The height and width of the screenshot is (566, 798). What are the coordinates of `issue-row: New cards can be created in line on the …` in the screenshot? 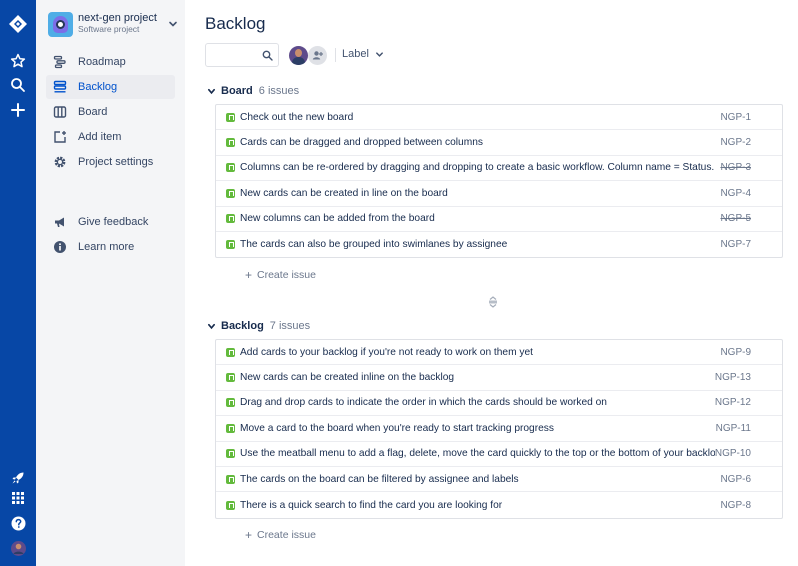 It's located at (499, 194).